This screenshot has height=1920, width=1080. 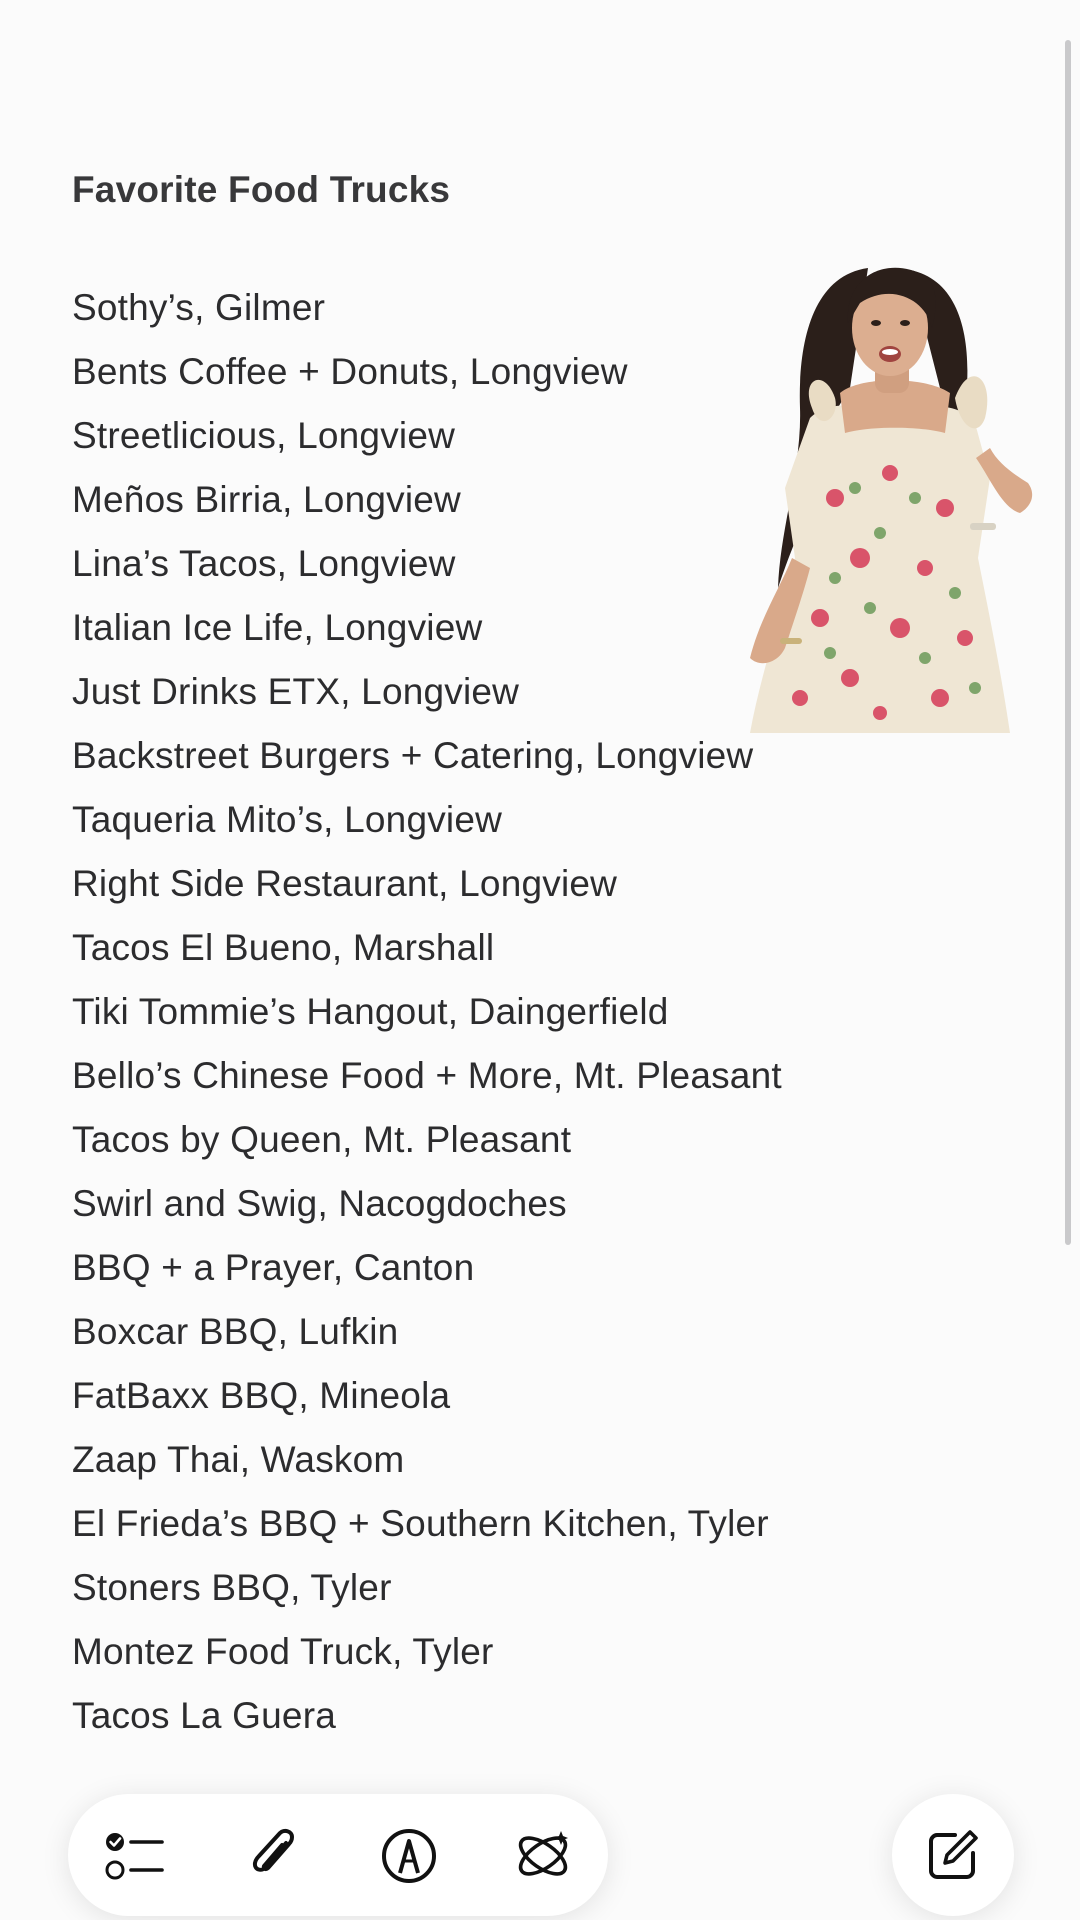 What do you see at coordinates (522, 756) in the screenshot?
I see `note-line: Backstreet Burgers + Catering, Longview` at bounding box center [522, 756].